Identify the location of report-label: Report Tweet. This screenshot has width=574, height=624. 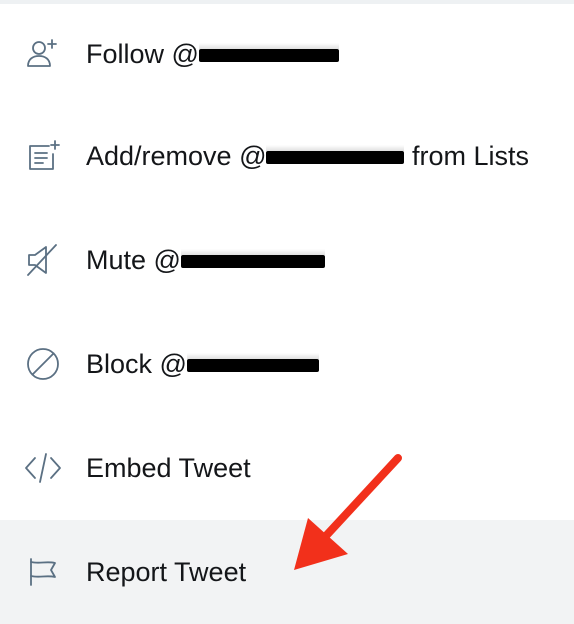
(166, 571).